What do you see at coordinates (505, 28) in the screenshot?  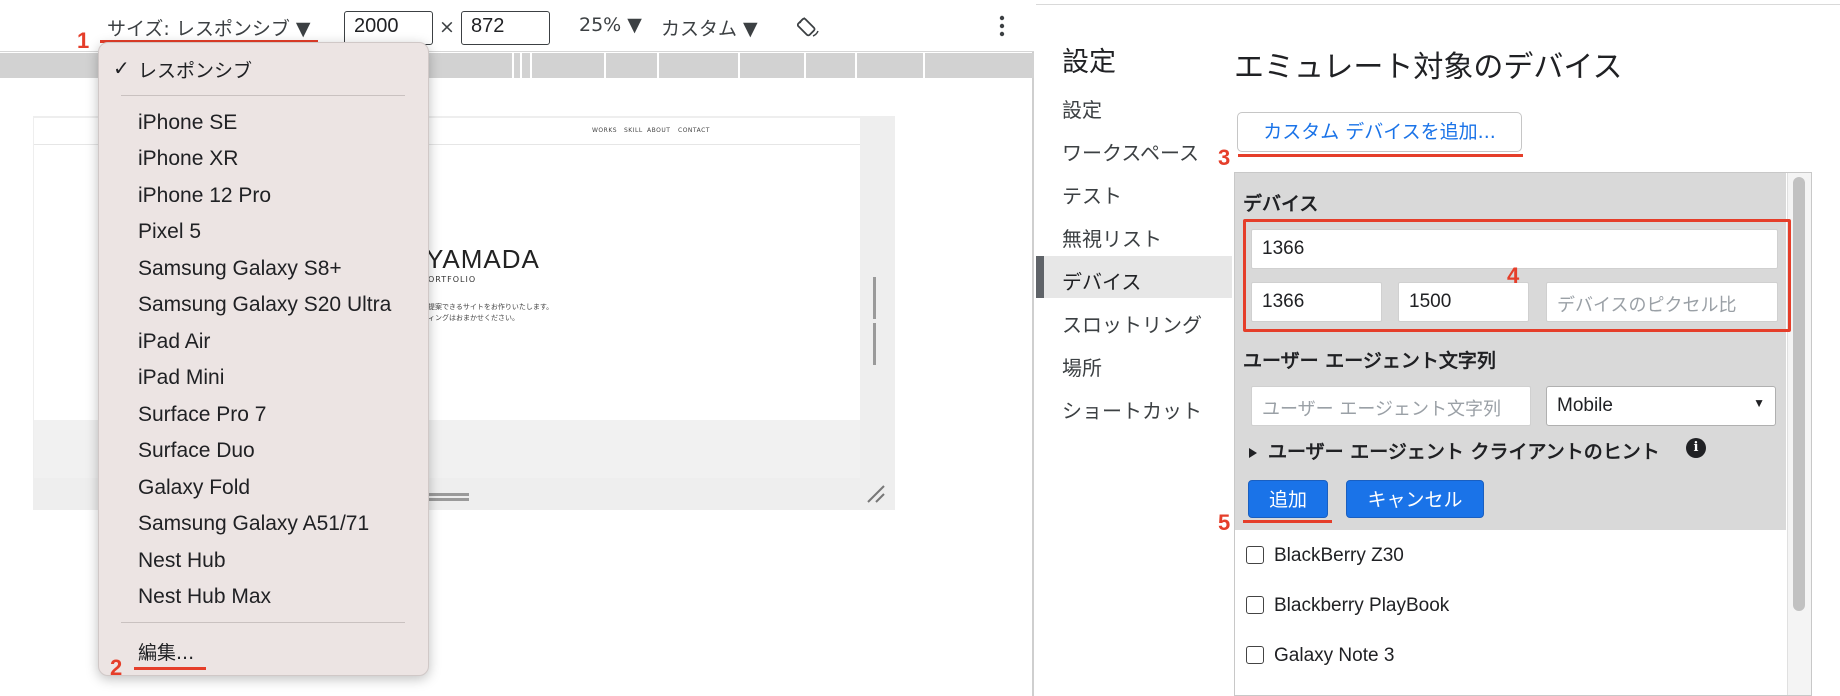 I see `height-input: 872` at bounding box center [505, 28].